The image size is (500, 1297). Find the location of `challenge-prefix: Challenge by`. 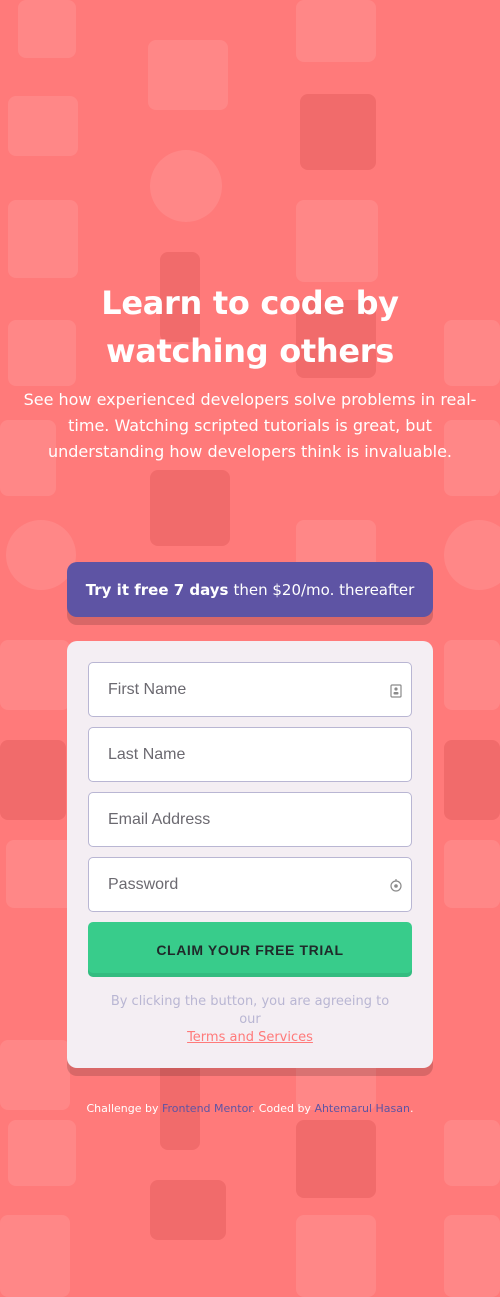

challenge-prefix: Challenge by is located at coordinates (122, 1108).